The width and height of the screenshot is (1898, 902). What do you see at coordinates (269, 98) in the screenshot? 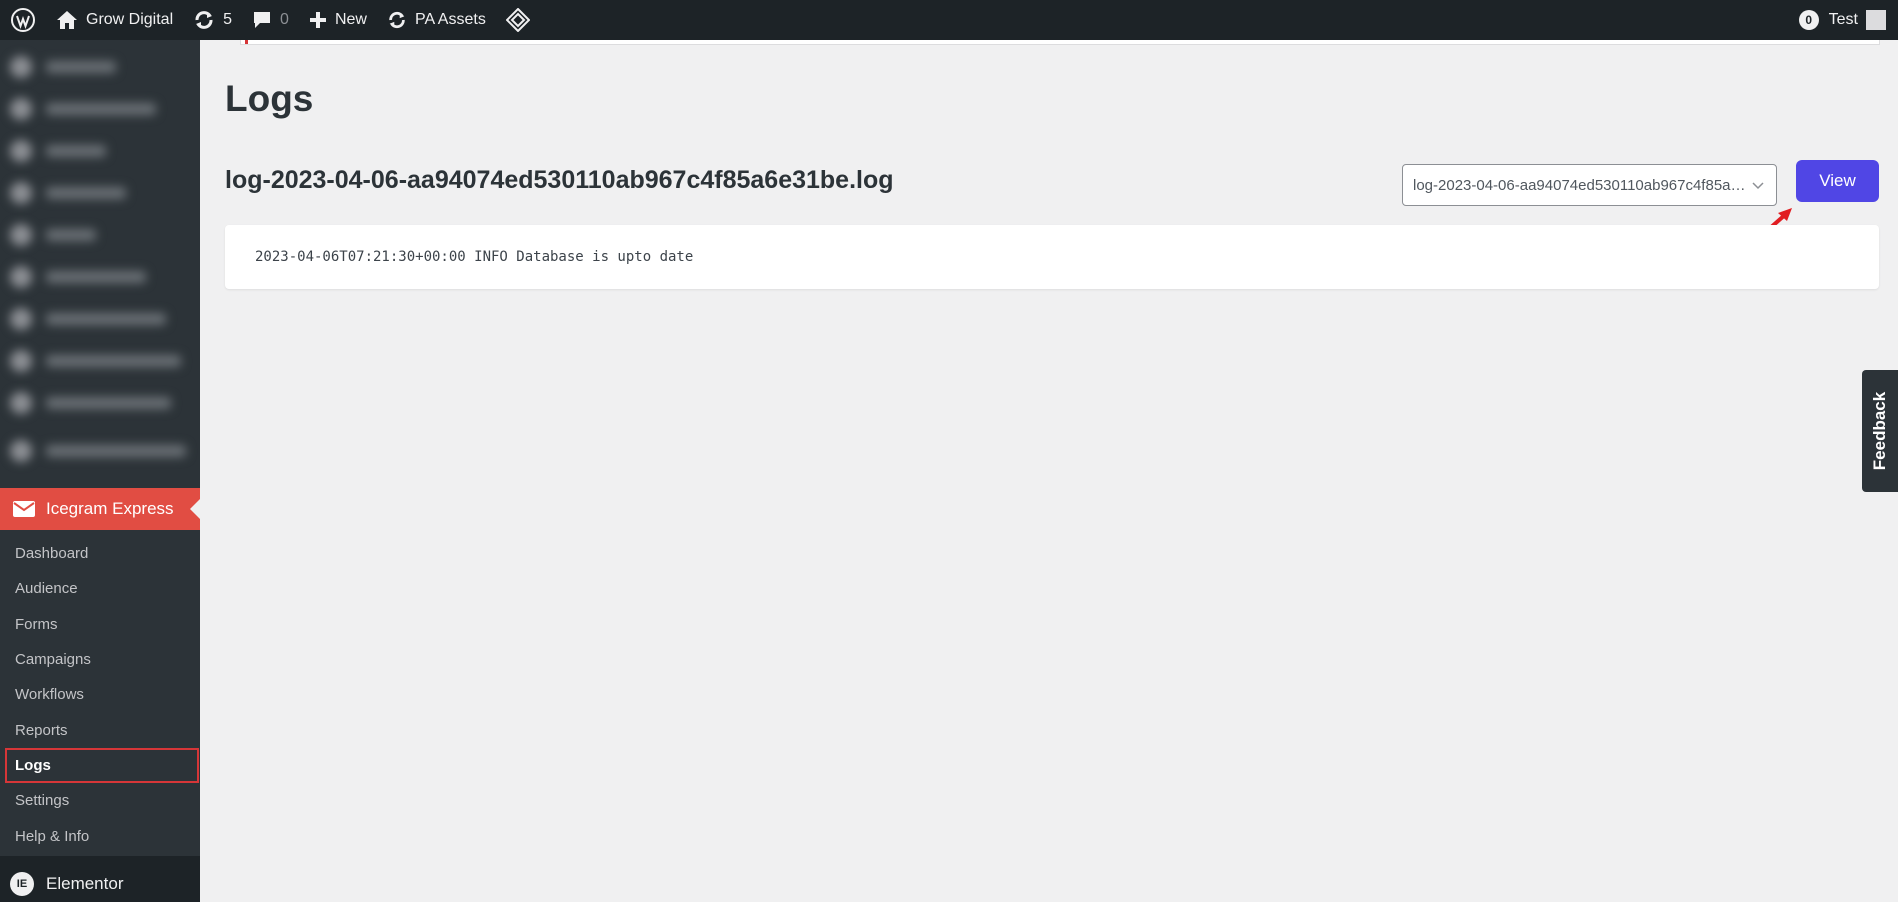
I see `page-title: Logs` at bounding box center [269, 98].